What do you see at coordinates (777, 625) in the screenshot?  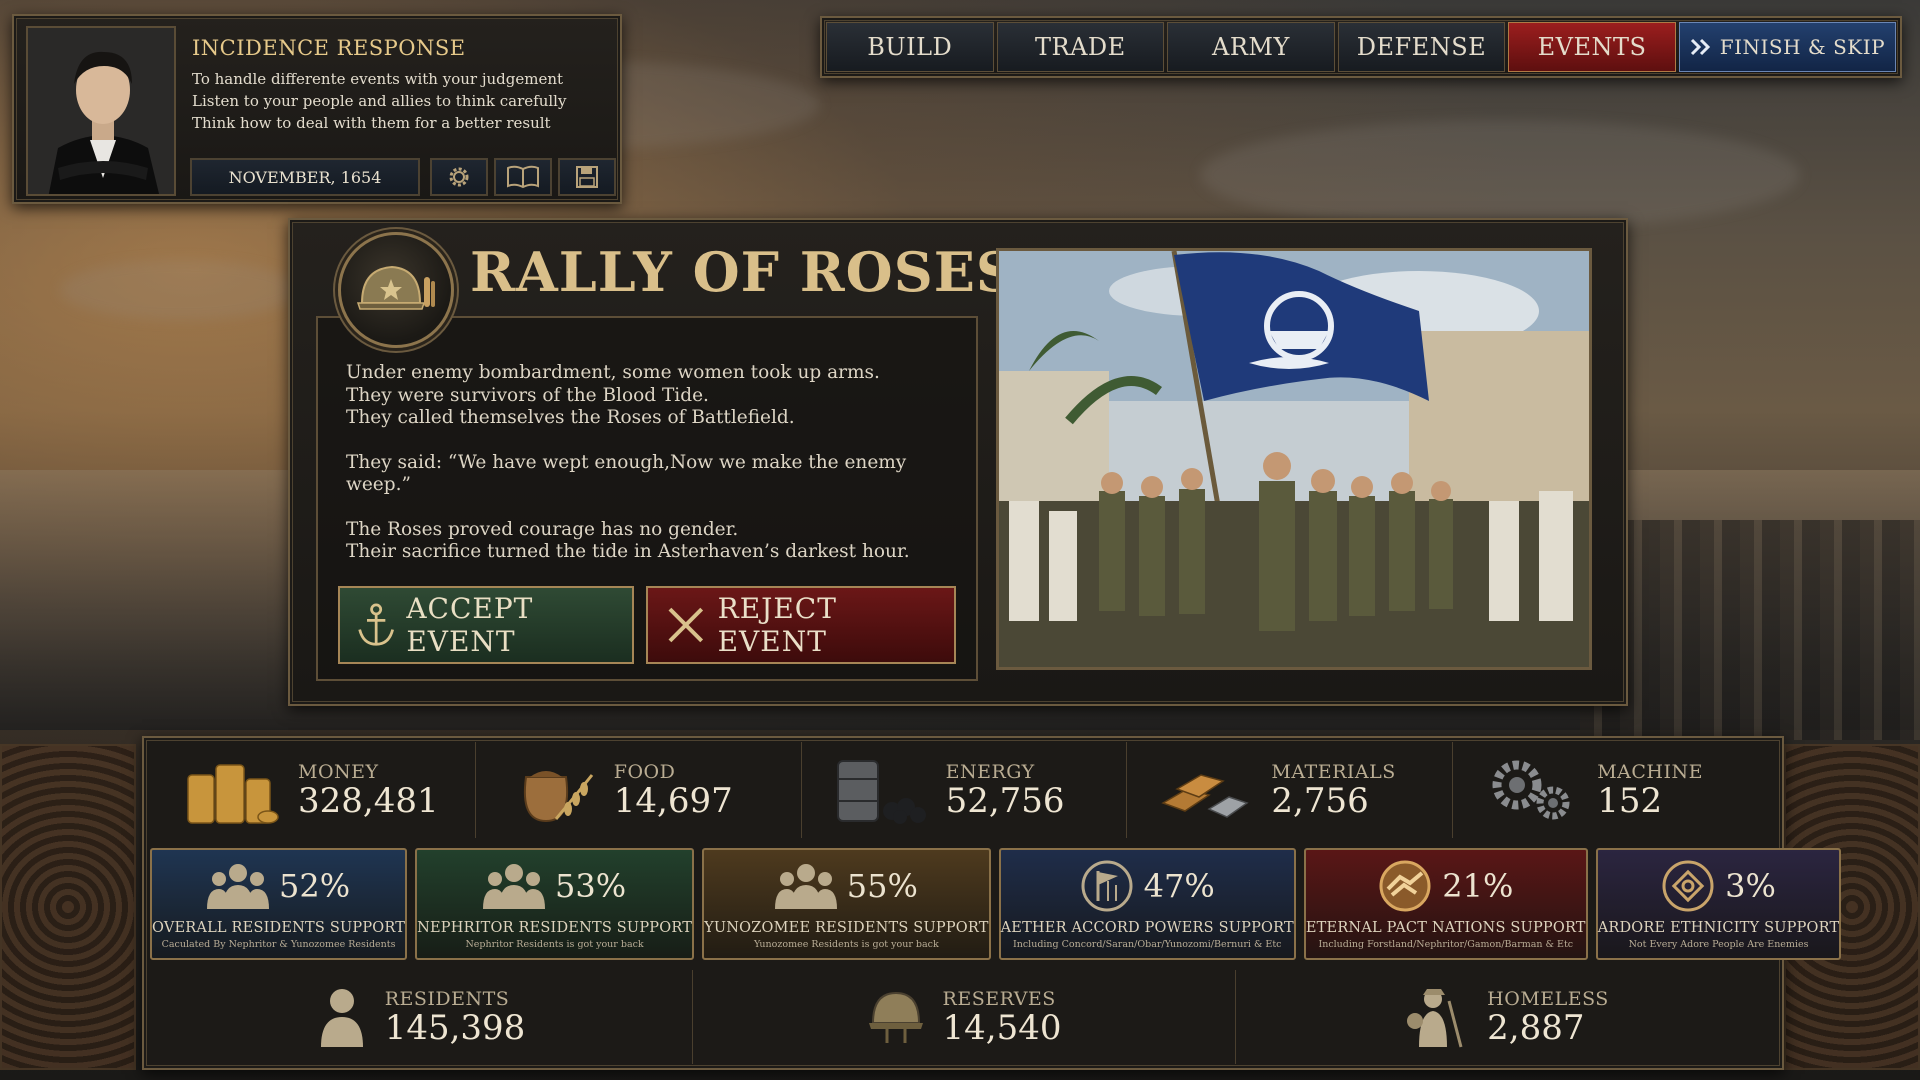 I see `reject-event-label: REJECT EVENT` at bounding box center [777, 625].